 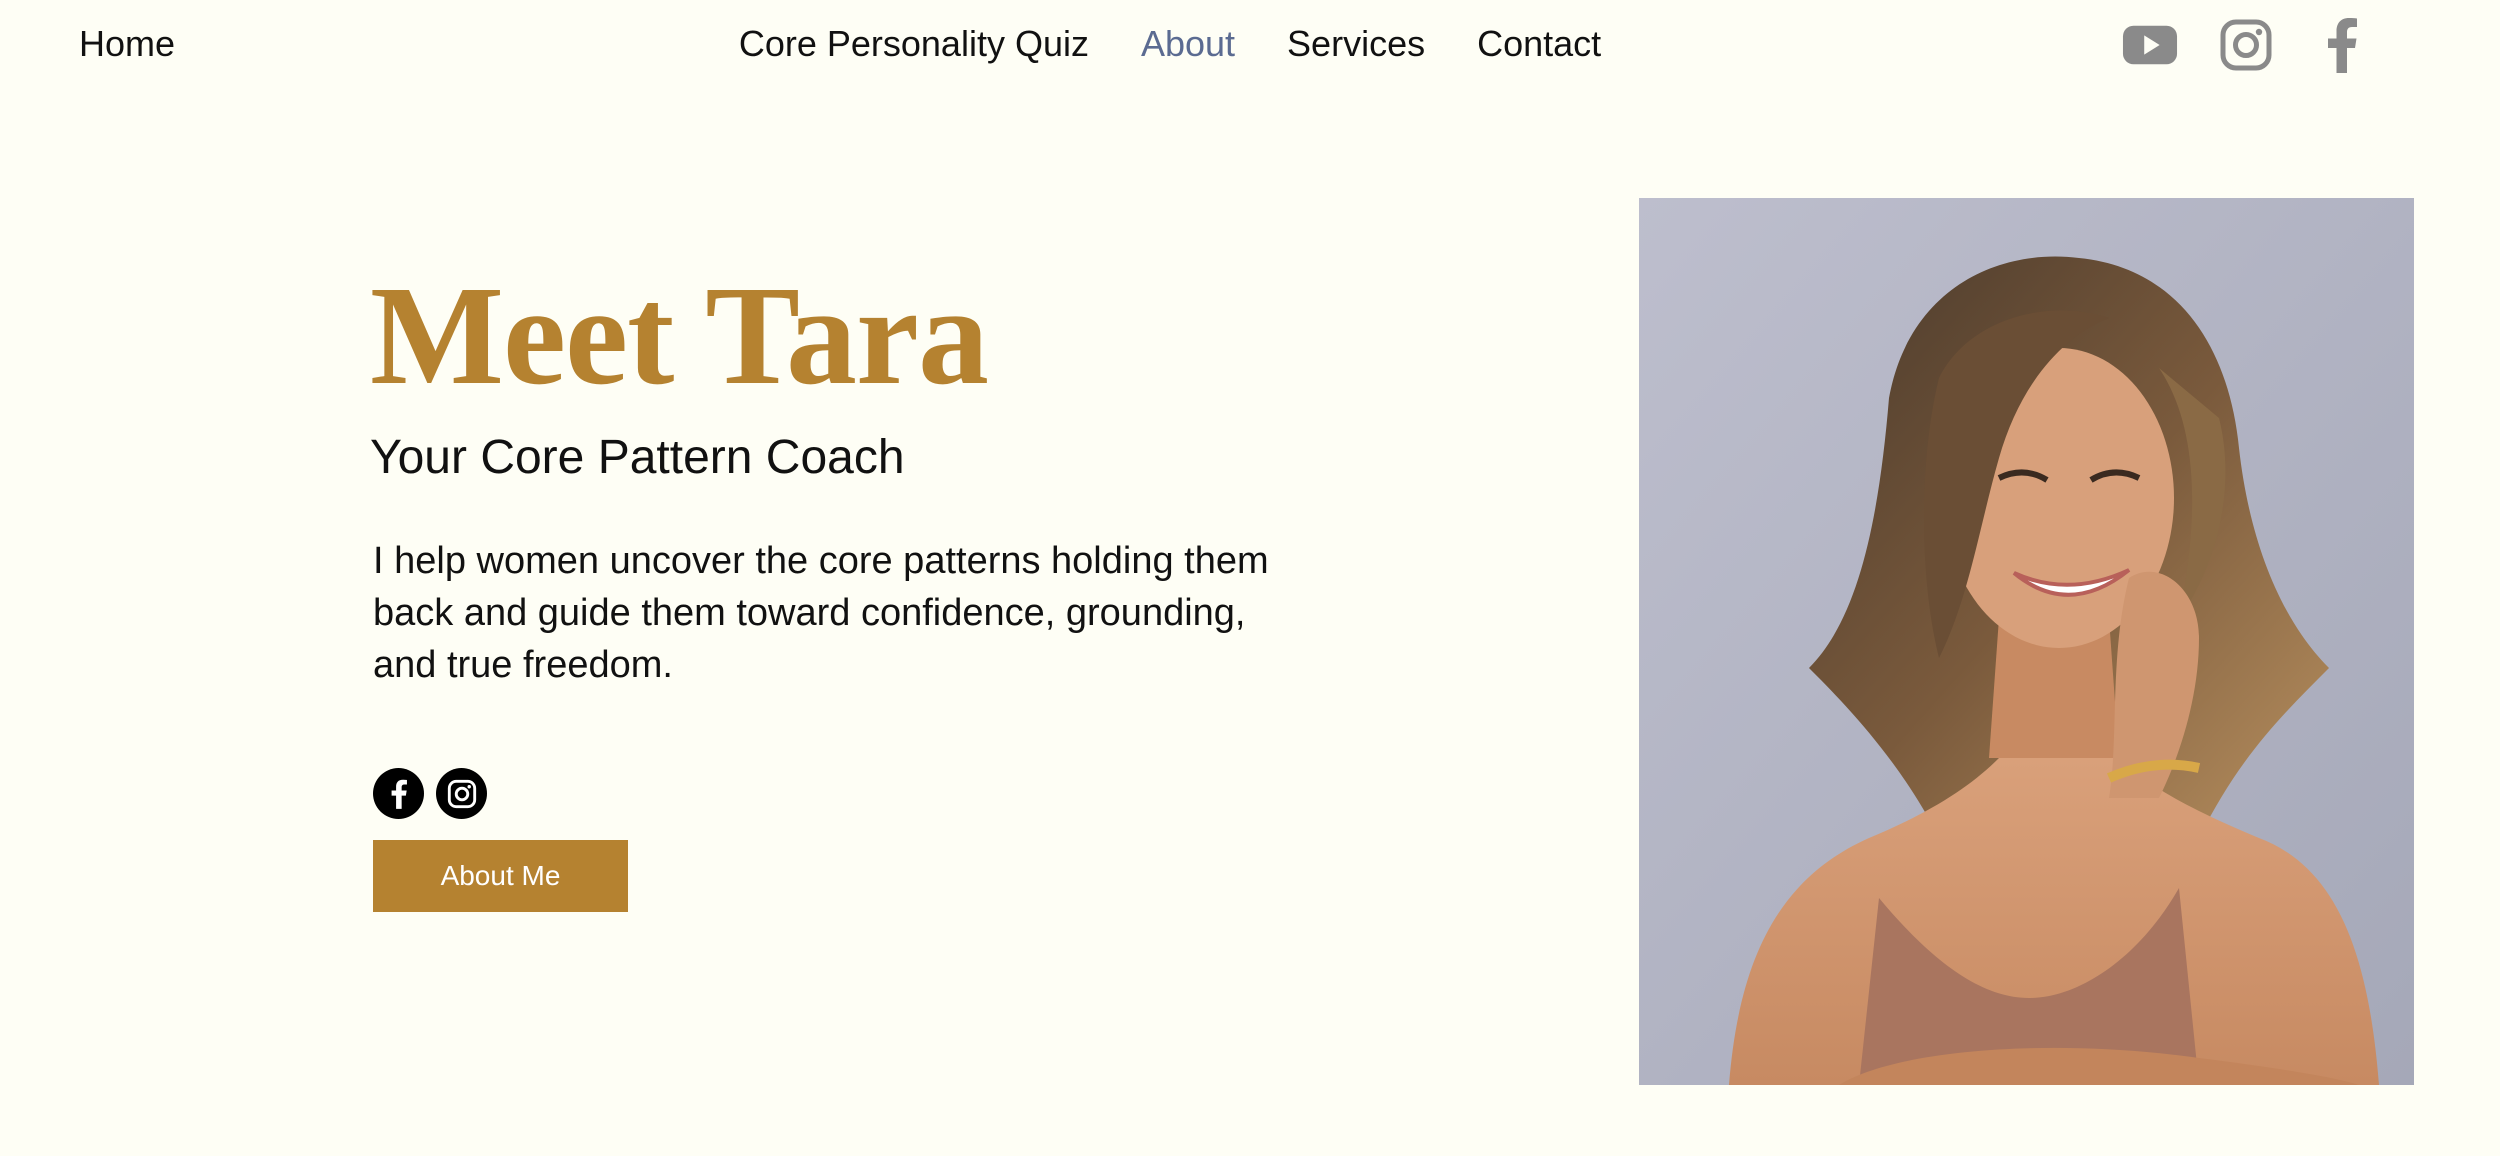 I want to click on nav-services: Services, so click(x=1356, y=44).